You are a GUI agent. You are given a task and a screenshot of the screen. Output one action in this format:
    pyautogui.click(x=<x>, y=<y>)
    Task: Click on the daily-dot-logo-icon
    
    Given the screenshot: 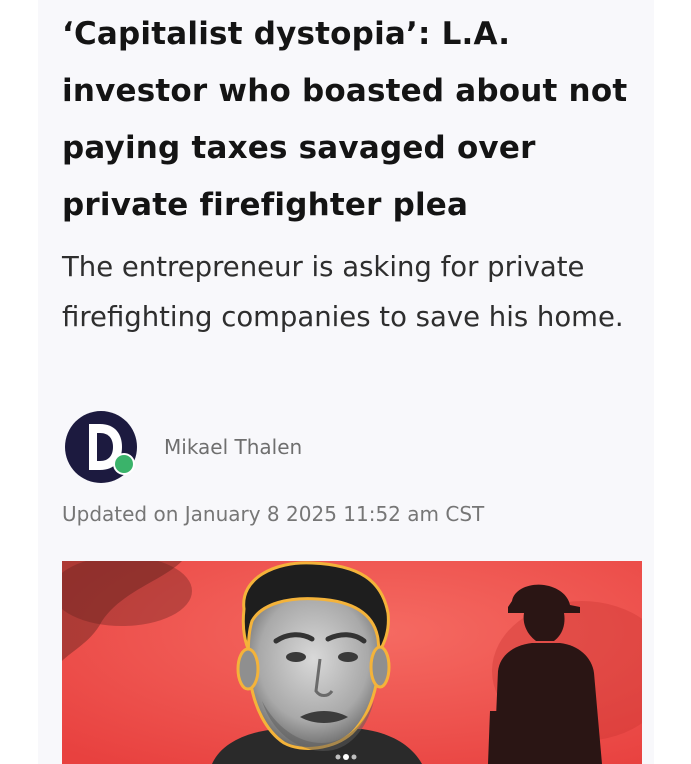 What is the action you would take?
    pyautogui.click(x=101, y=447)
    